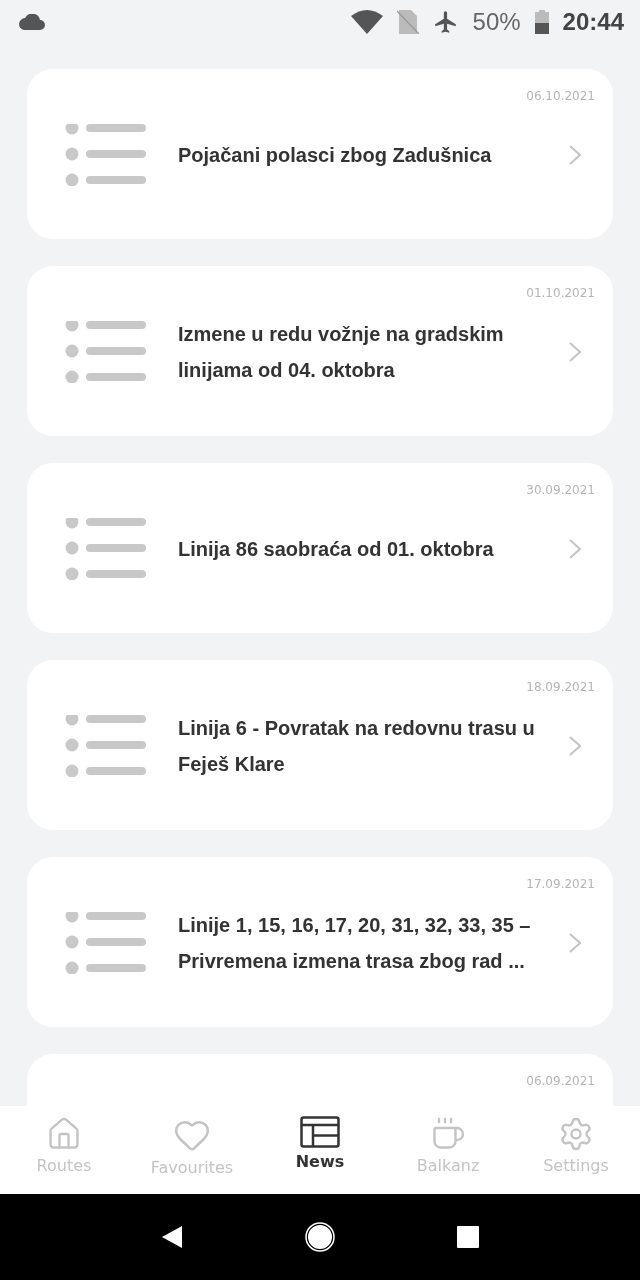 This screenshot has width=640, height=1280. Describe the element at coordinates (320, 1237) in the screenshot. I see `home-button-icon` at that location.